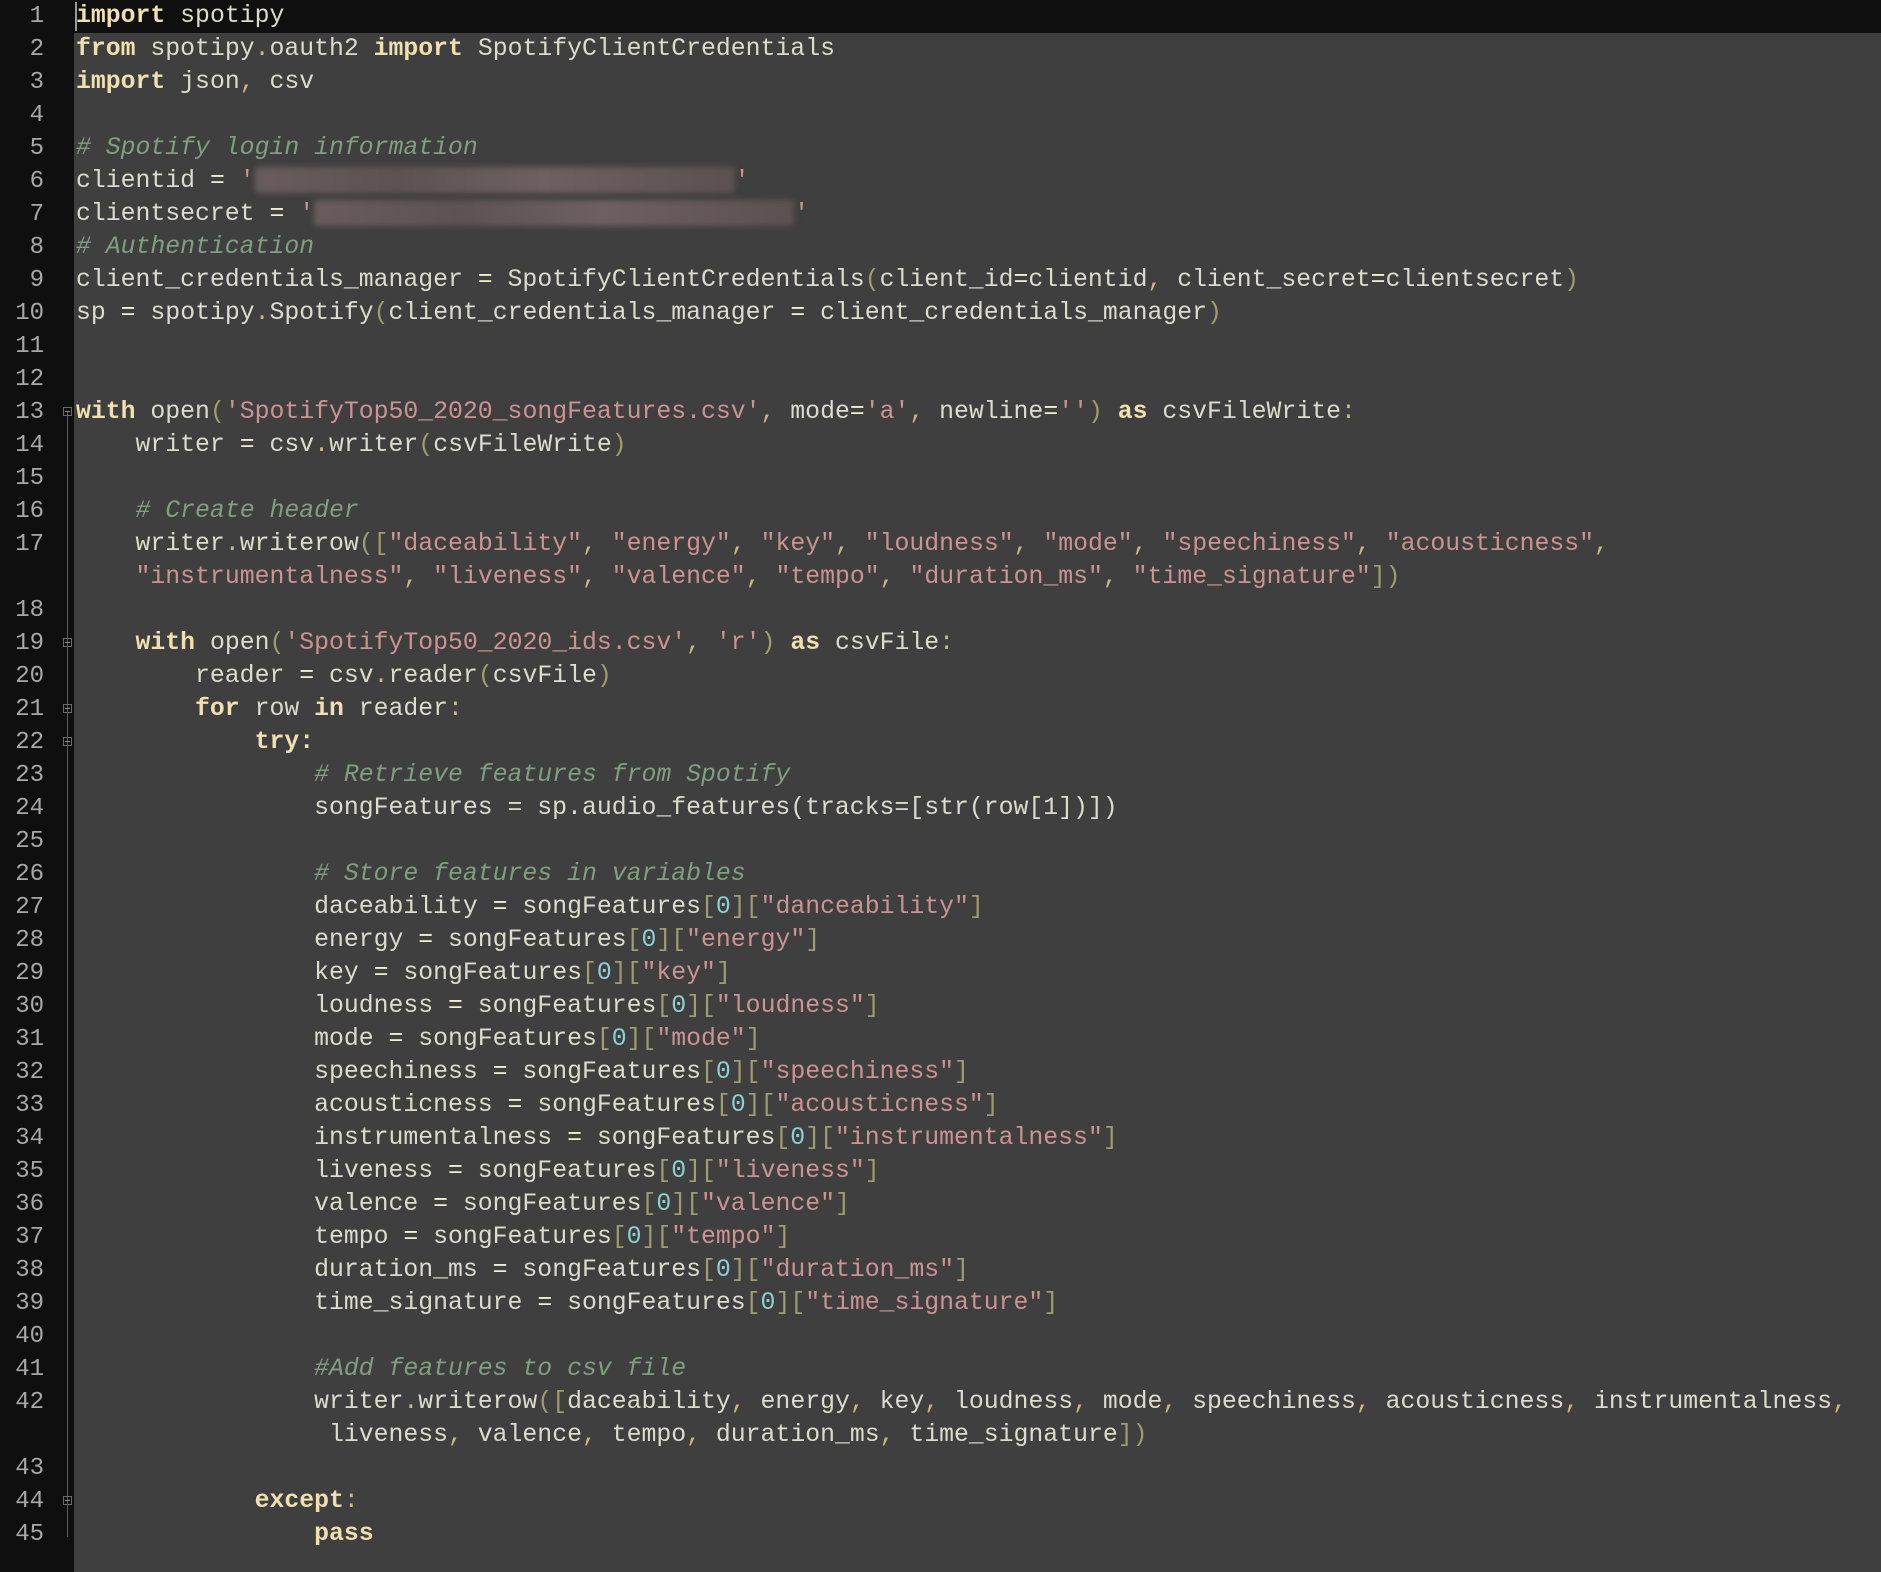 The image size is (1881, 1572). What do you see at coordinates (742, 181) in the screenshot?
I see `string-quote: '` at bounding box center [742, 181].